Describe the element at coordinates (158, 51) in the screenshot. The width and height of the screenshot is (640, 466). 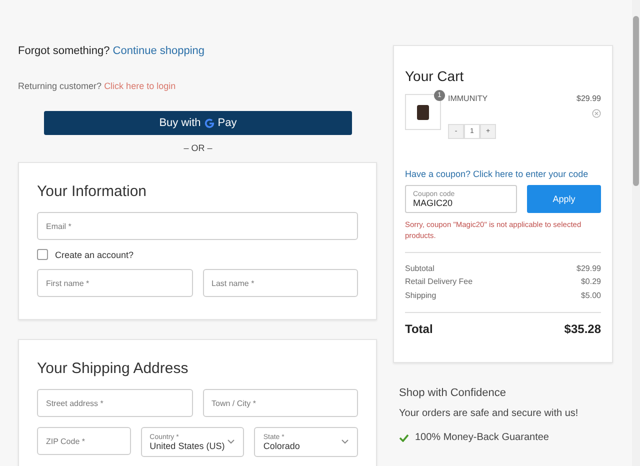
I see `continue-shopping-link: Continue shopping` at that location.